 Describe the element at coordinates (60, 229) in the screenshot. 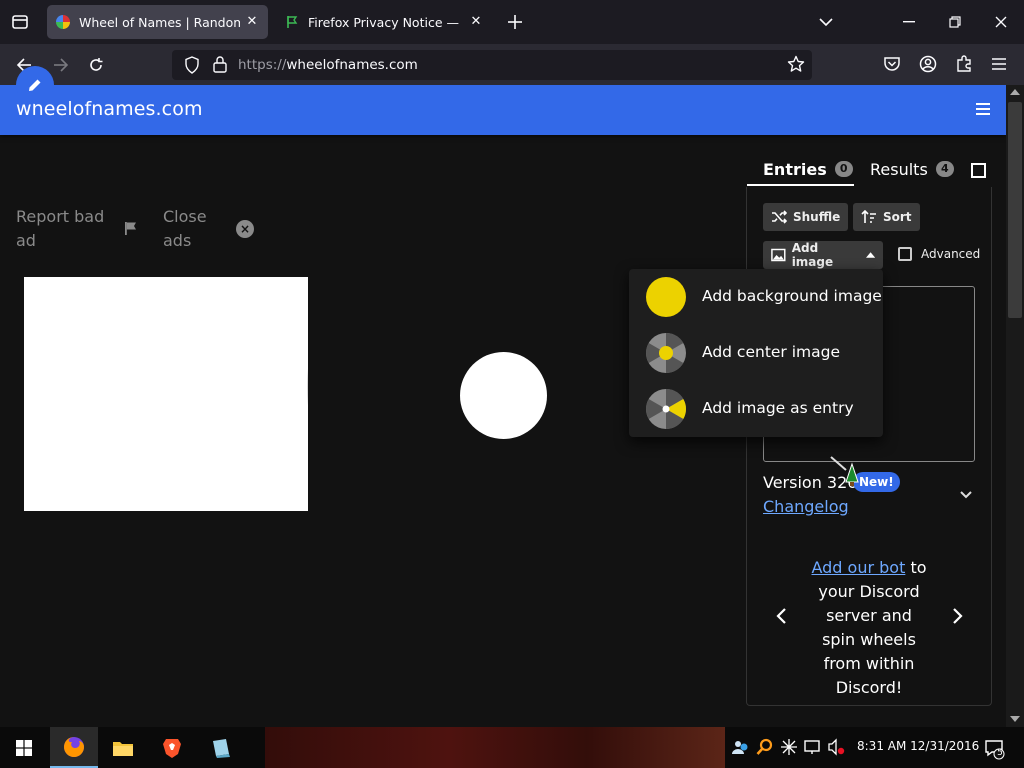

I see `report-bad-ad-link: Report bad ad` at that location.